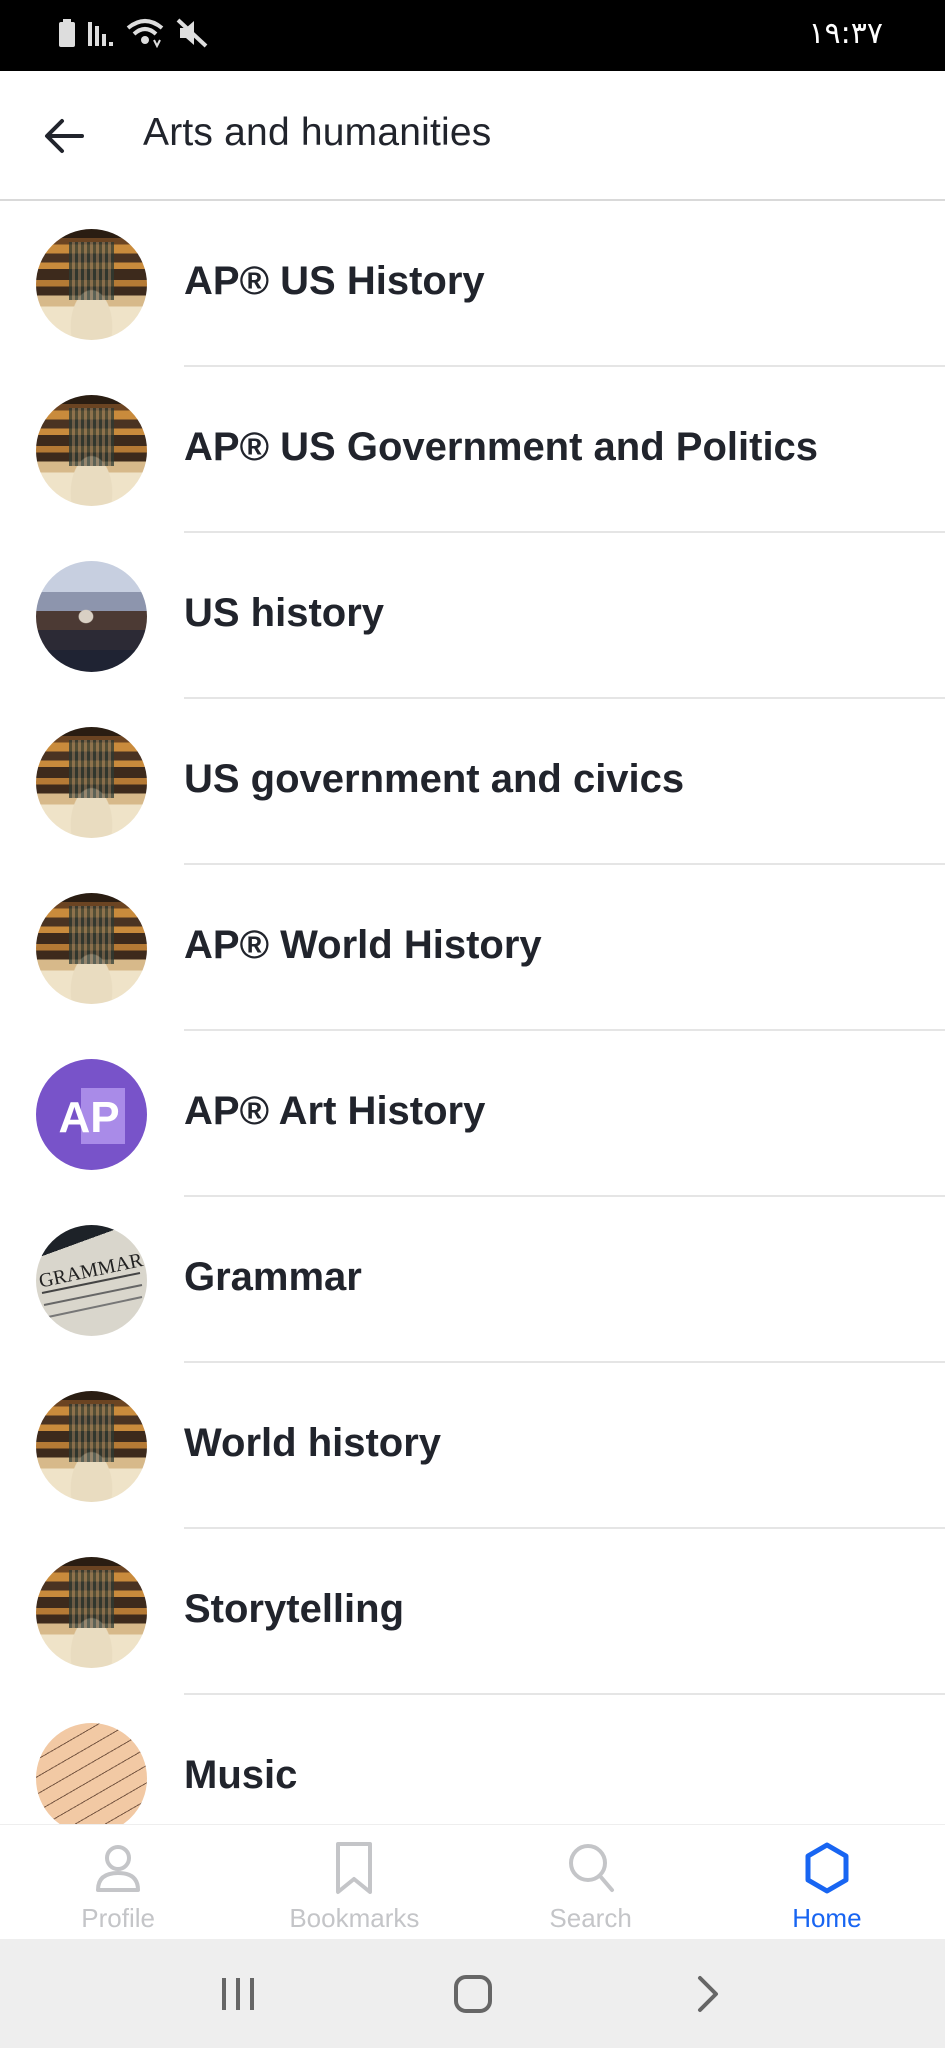 This screenshot has height=2048, width=945. Describe the element at coordinates (354, 1918) in the screenshot. I see `tab-label: Bookmarks` at that location.